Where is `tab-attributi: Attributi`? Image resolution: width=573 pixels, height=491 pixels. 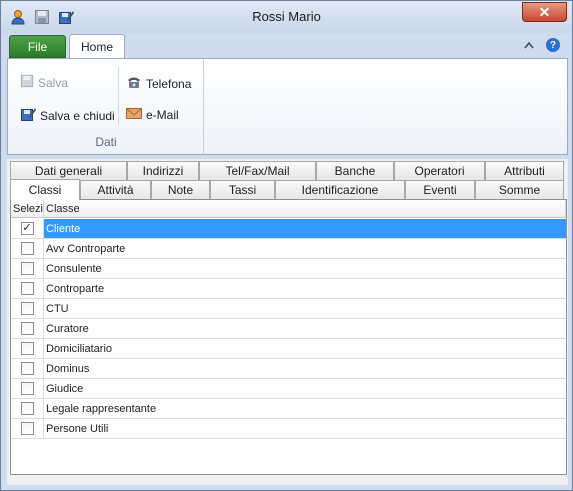
tab-attributi: Attributi is located at coordinates (524, 170).